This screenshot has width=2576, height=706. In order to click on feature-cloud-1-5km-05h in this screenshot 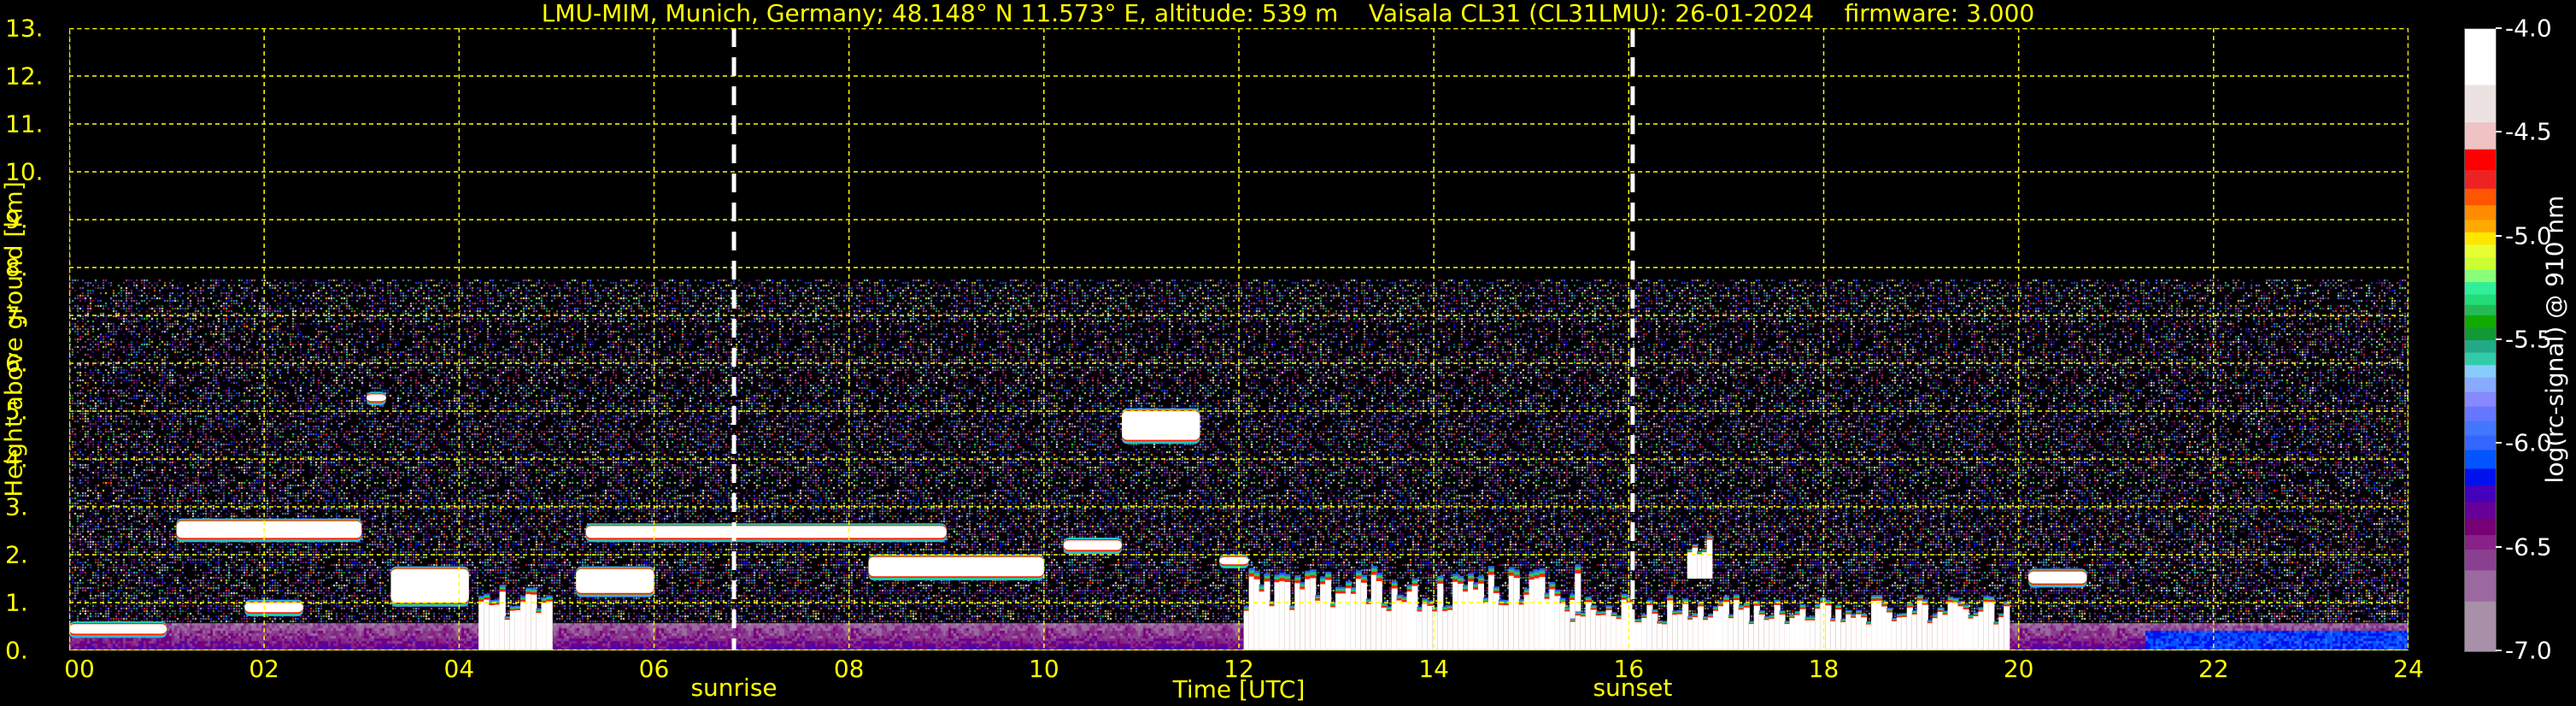, I will do `click(615, 581)`.